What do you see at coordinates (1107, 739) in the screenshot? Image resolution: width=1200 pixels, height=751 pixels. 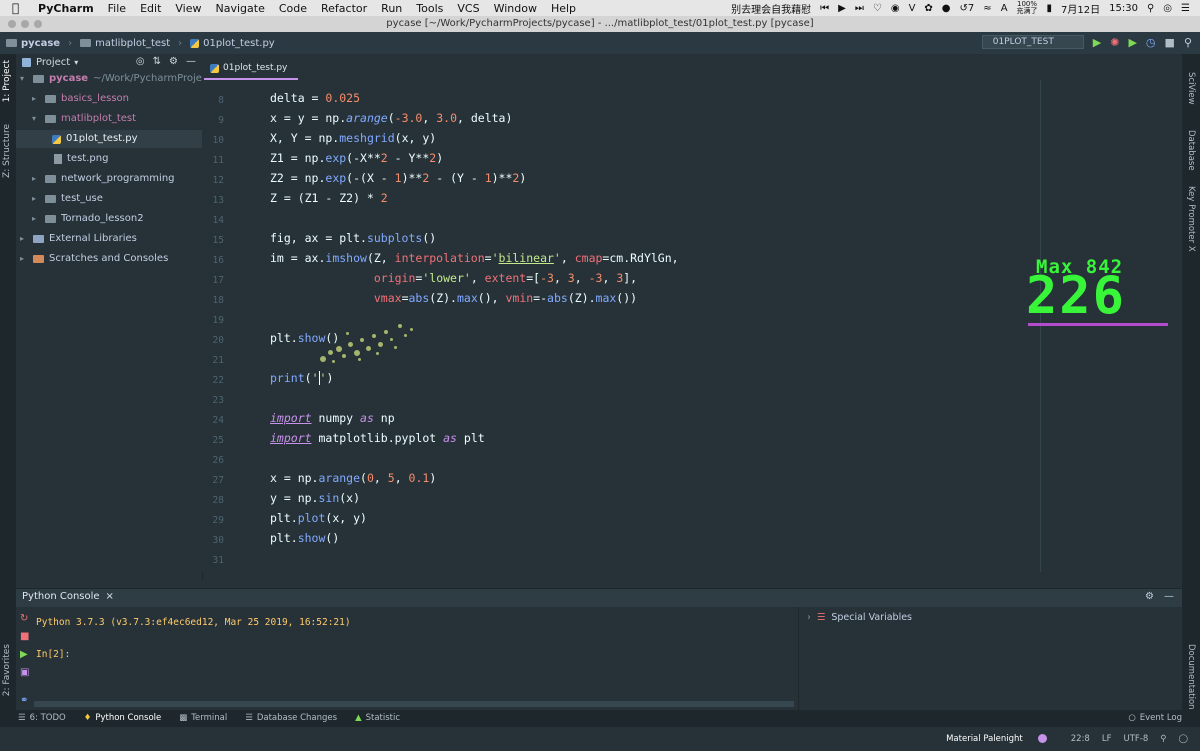 I see `line-separator: LF` at bounding box center [1107, 739].